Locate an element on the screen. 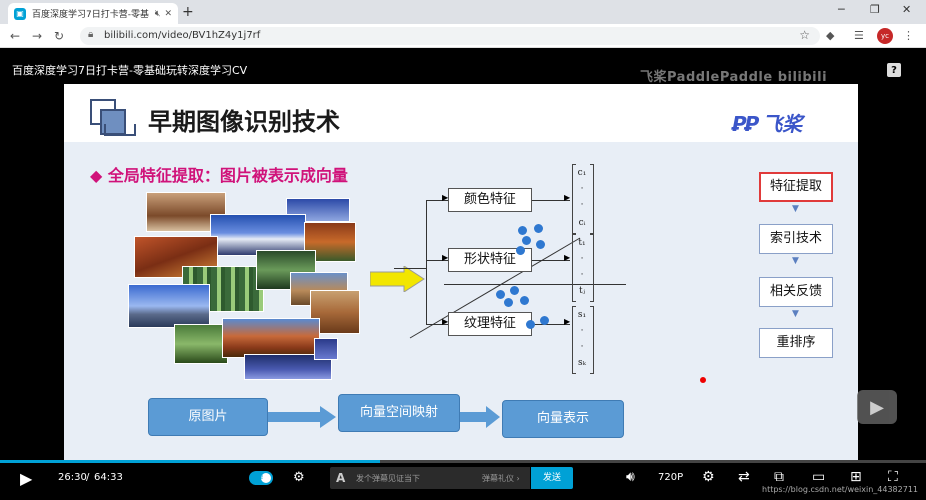  flow-step-indexing: 索引技术 is located at coordinates (796, 239).